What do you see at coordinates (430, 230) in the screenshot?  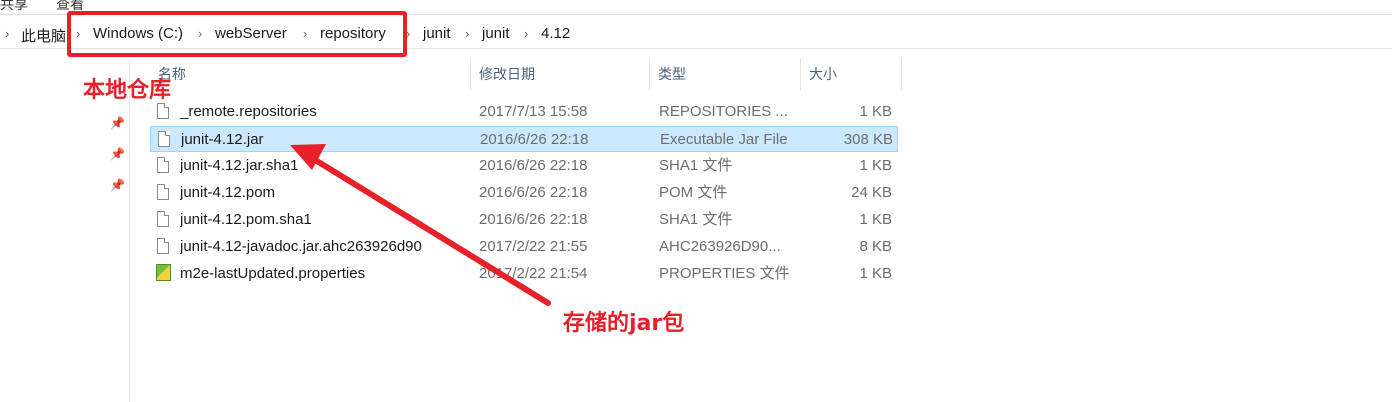 I see `arrow-shaft` at bounding box center [430, 230].